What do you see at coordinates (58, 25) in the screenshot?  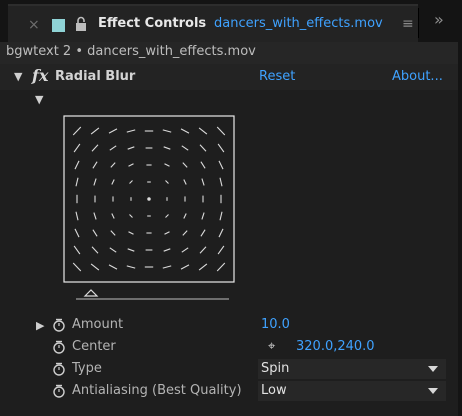 I see `label-color-swatch` at bounding box center [58, 25].